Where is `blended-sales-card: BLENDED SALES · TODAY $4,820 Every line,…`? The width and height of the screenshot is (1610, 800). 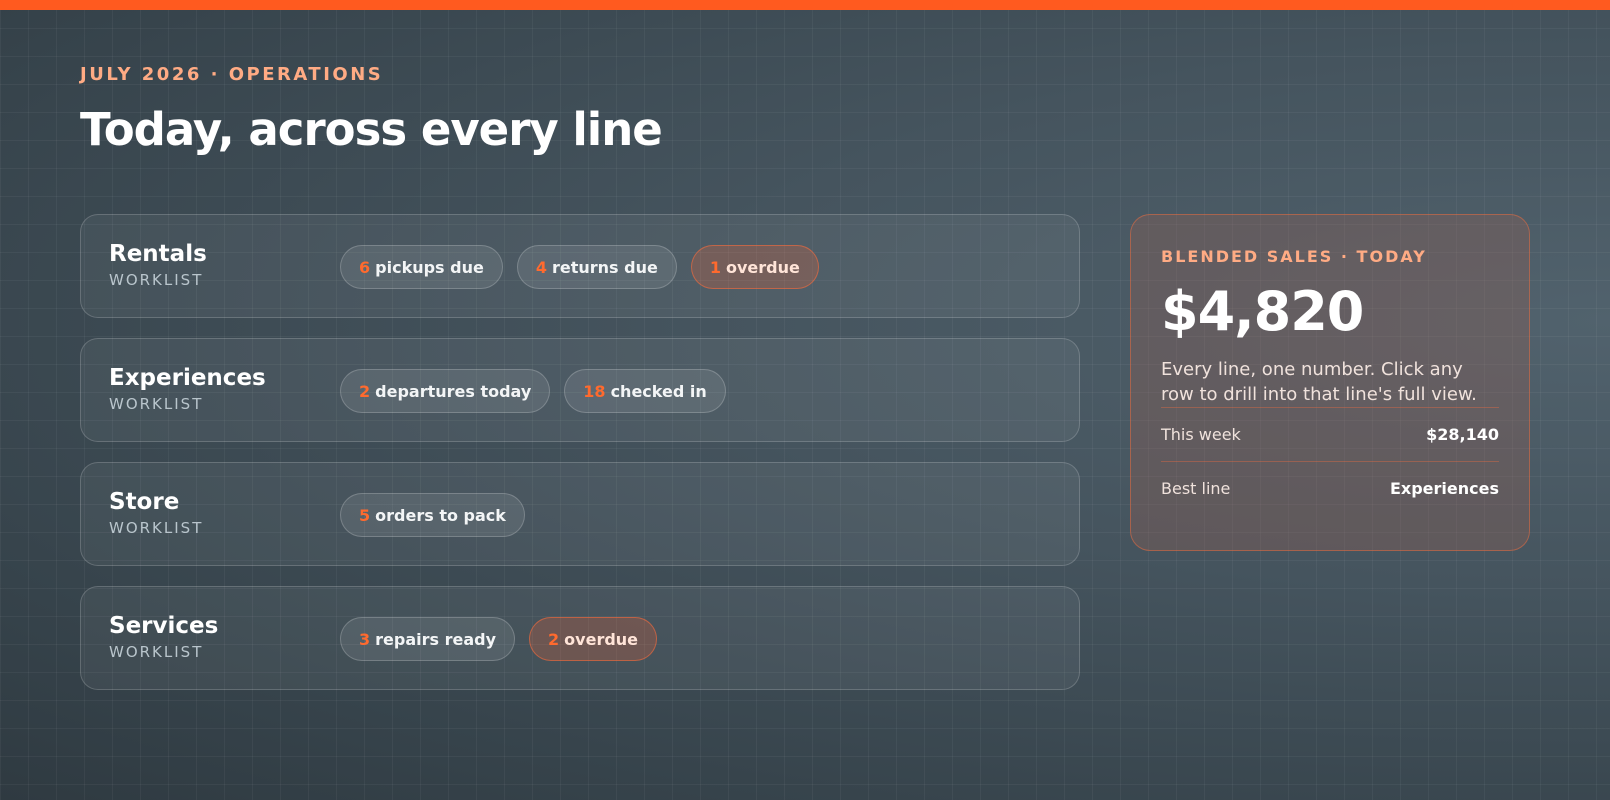
blended-sales-card: BLENDED SALES · TODAY $4,820 Every line,… is located at coordinates (1330, 382).